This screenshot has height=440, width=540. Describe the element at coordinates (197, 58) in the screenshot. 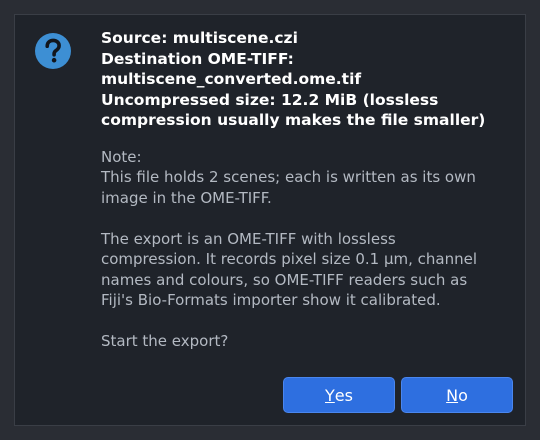

I see `headline-destination-label: Destination OME-TIFF:` at that location.